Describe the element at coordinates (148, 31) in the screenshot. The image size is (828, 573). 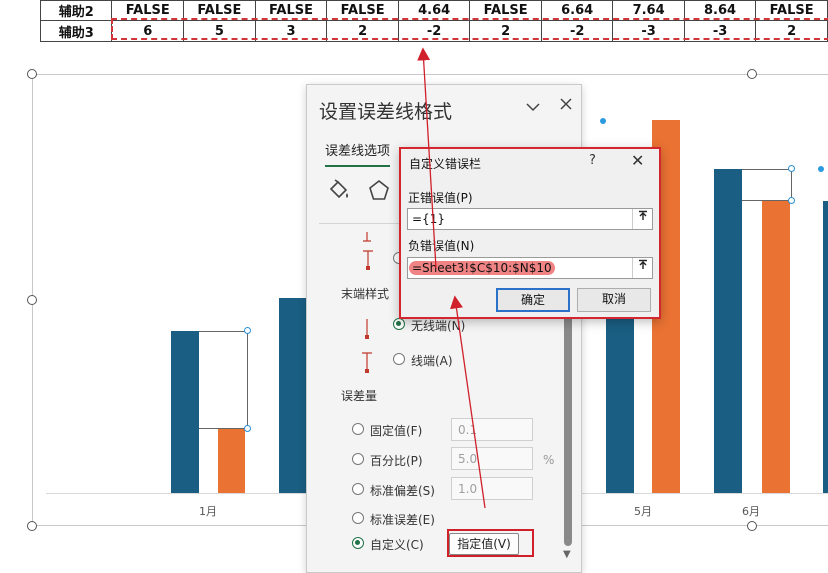
I see `sheet-cell: 6` at that location.